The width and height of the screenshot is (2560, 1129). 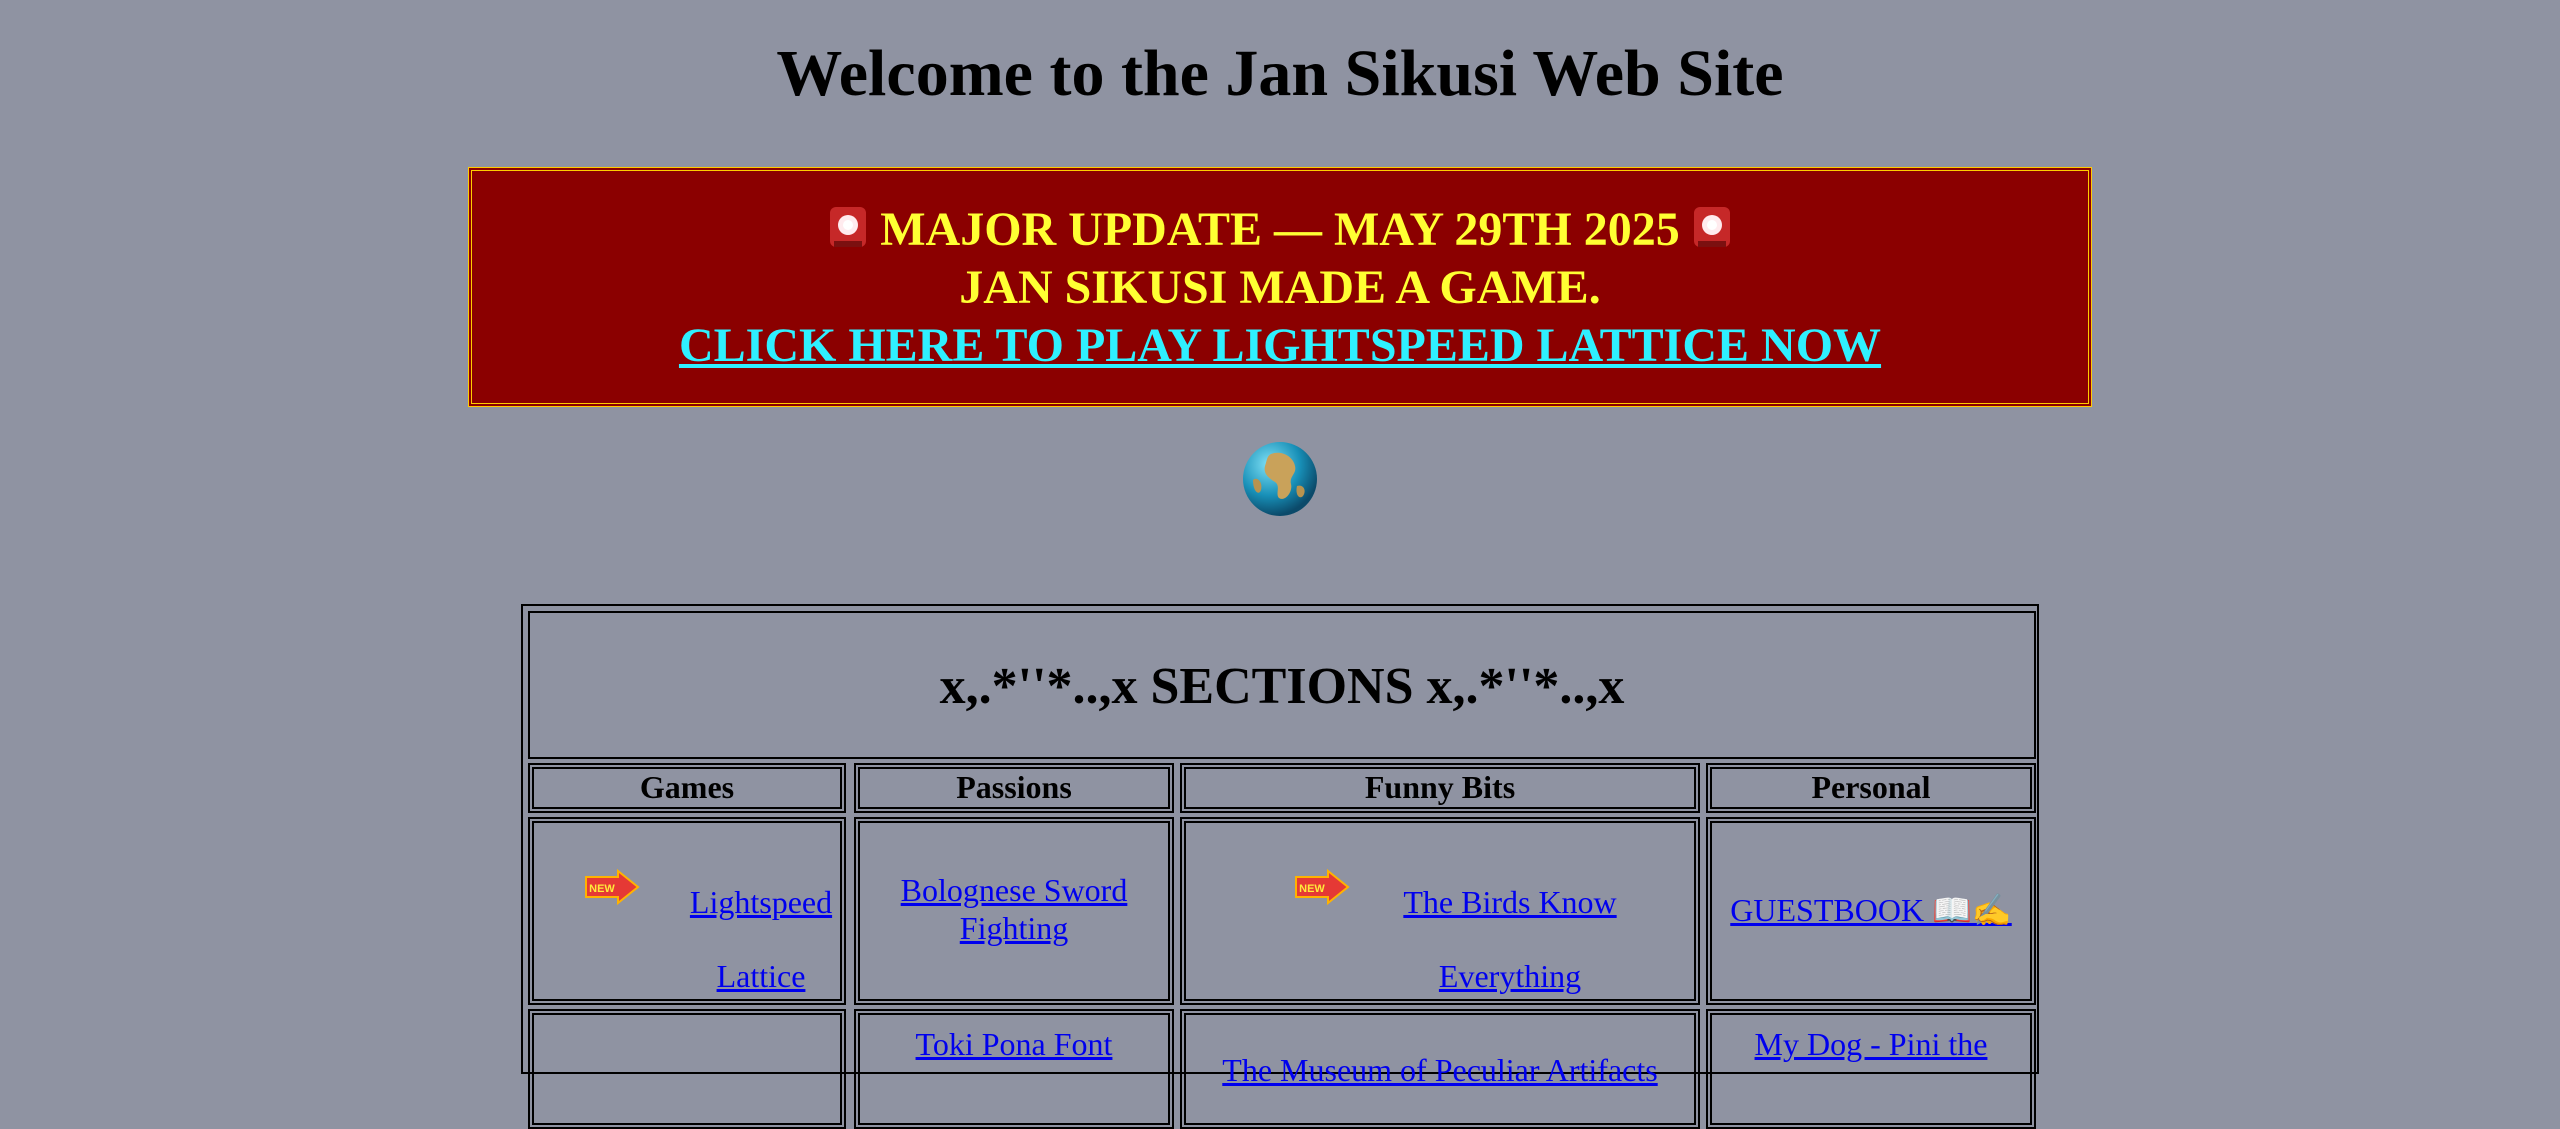 What do you see at coordinates (1871, 1069) in the screenshot?
I see `cell-personal-2: My Dog - Pini the` at bounding box center [1871, 1069].